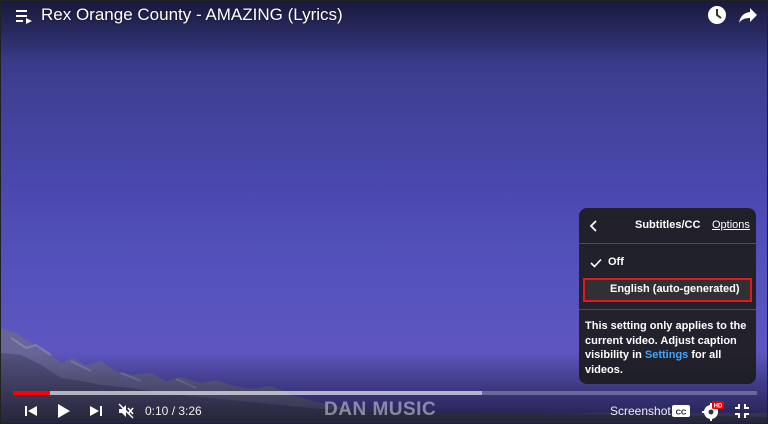 Image resolution: width=768 pixels, height=424 pixels. What do you see at coordinates (742, 411) in the screenshot?
I see `exit-fullscreen-icon` at bounding box center [742, 411].